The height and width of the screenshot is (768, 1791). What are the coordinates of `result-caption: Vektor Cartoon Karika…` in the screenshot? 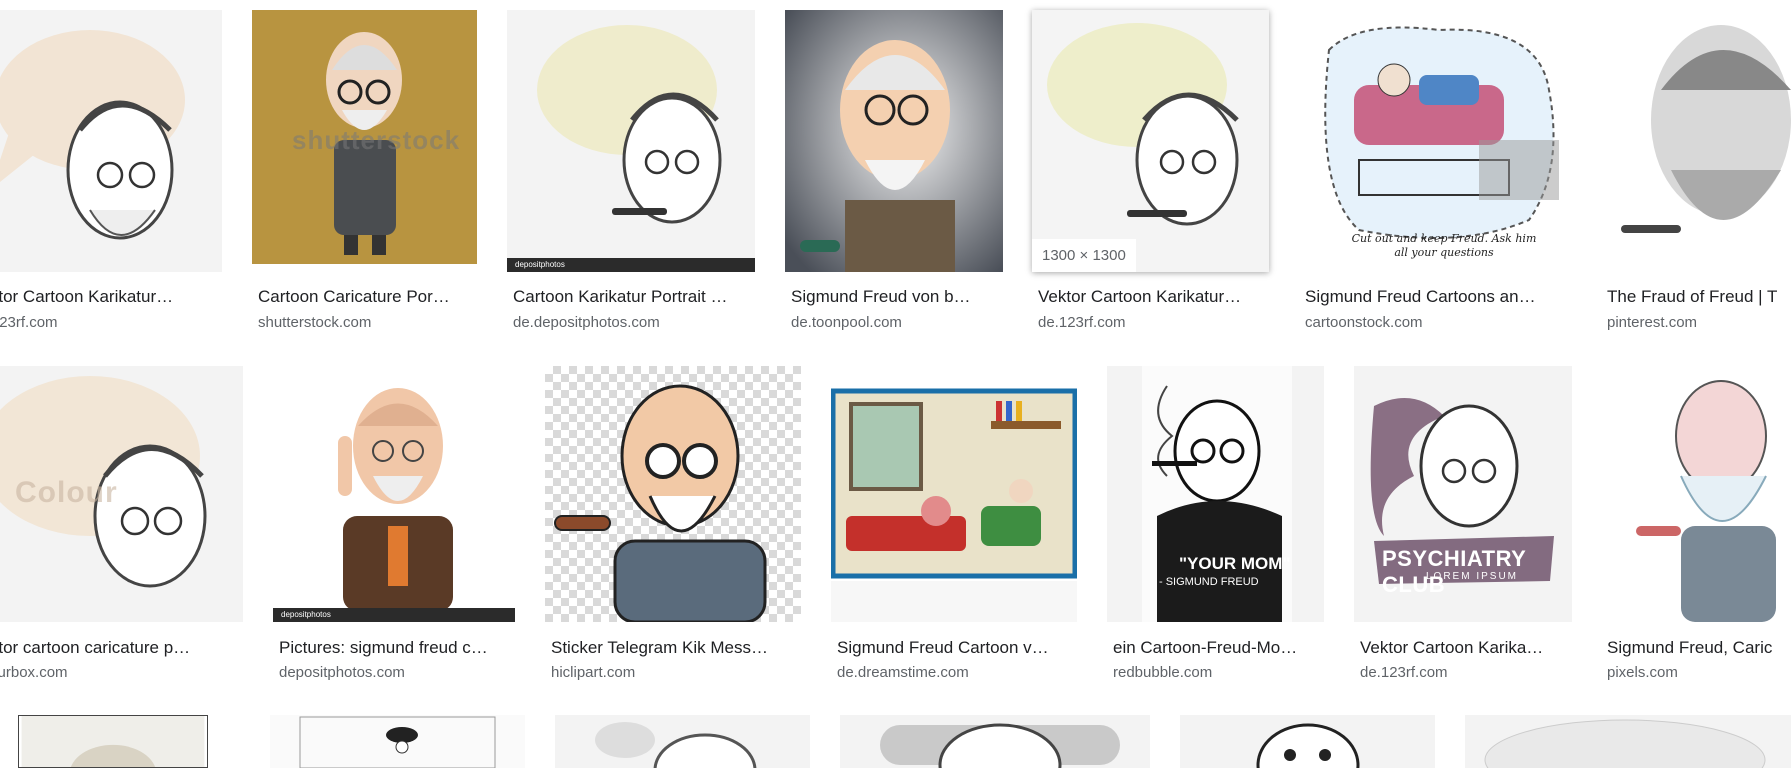 It's located at (1465, 648).